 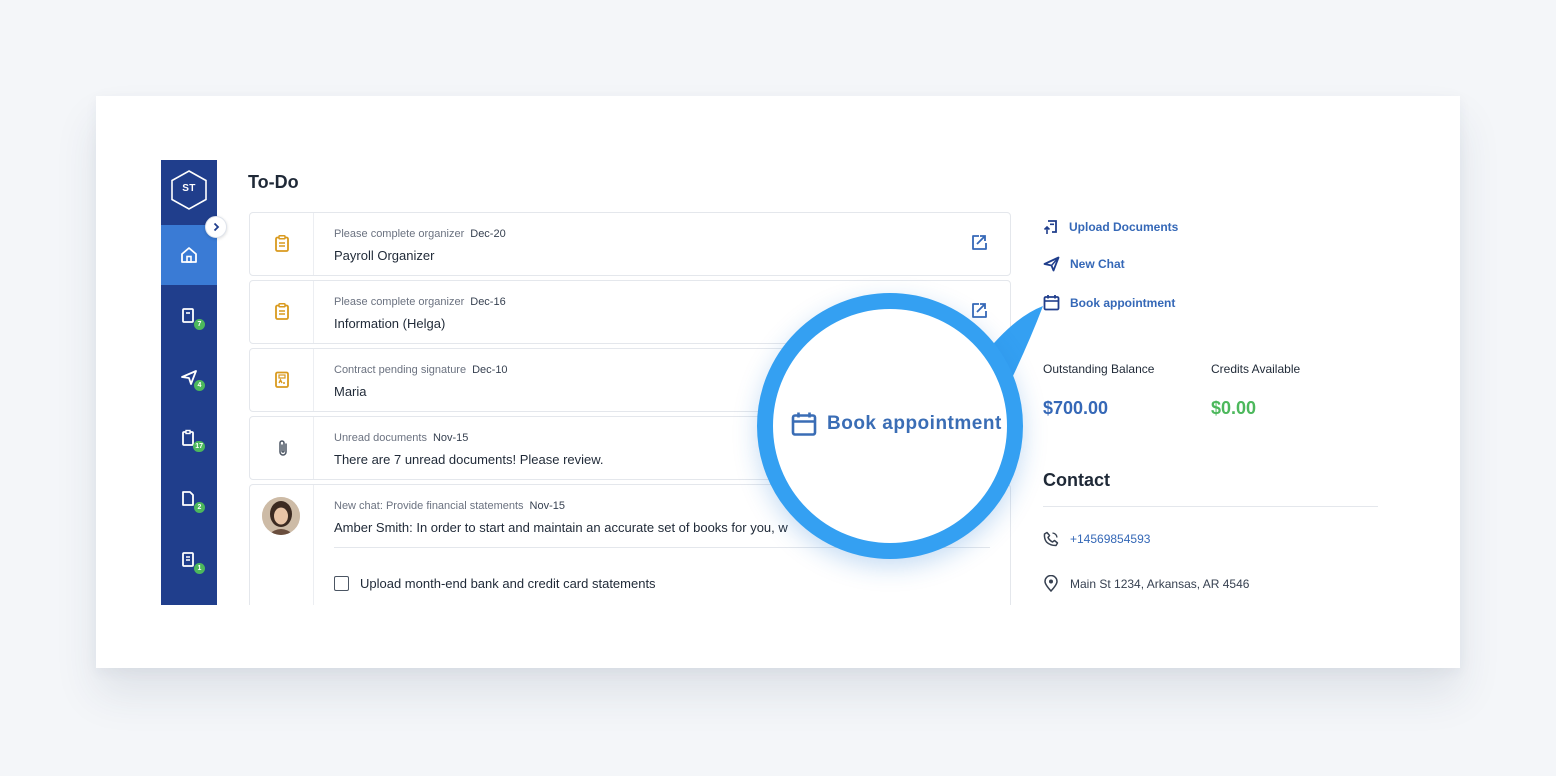 What do you see at coordinates (804, 424) in the screenshot?
I see `calendar-icon` at bounding box center [804, 424].